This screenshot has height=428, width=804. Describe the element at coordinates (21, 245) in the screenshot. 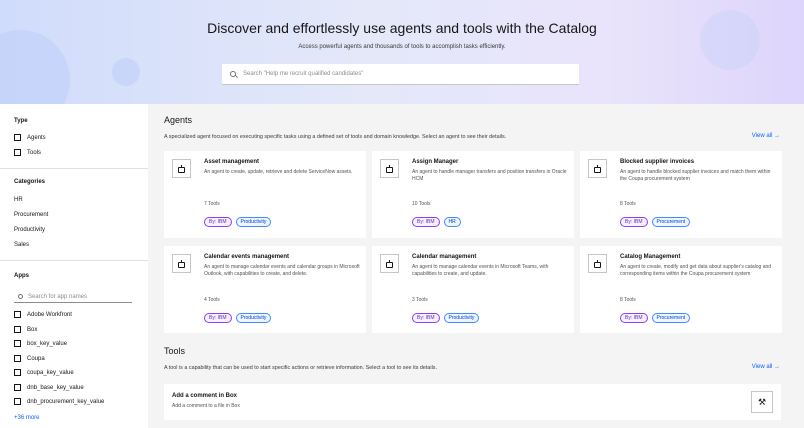

I see `category-sales: Sales` at that location.